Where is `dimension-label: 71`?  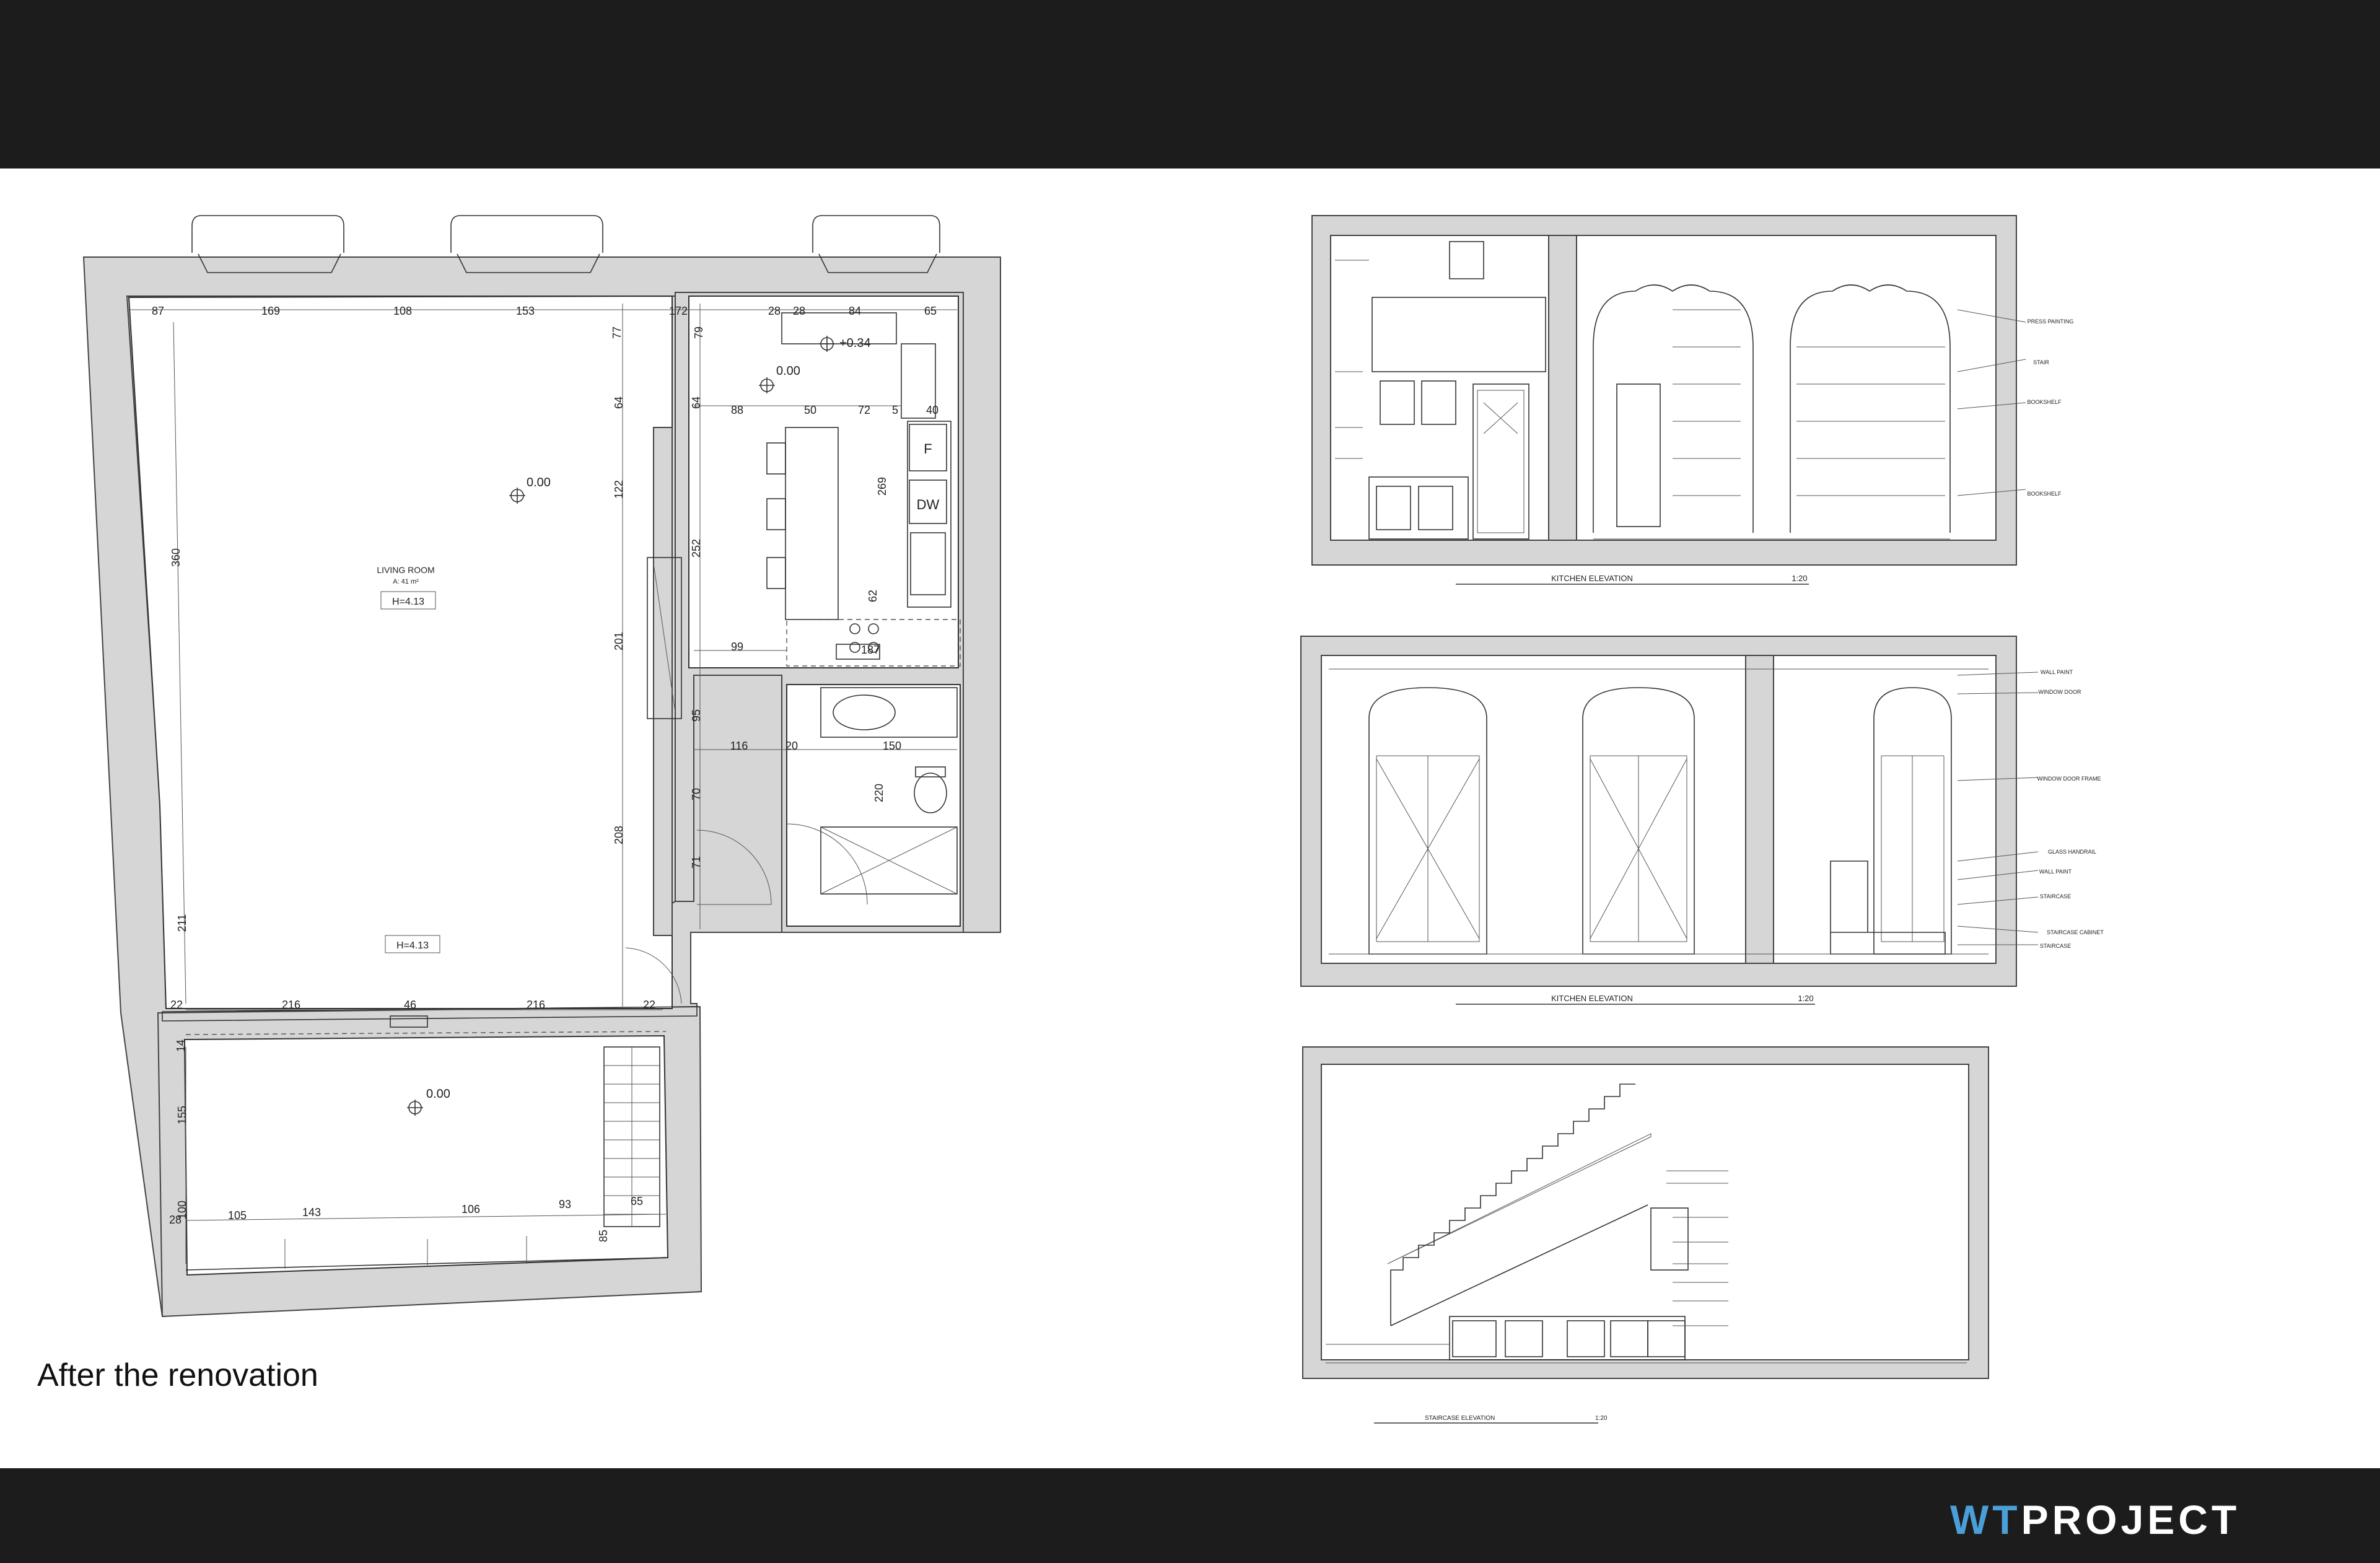
dimension-label: 71 is located at coordinates (696, 862).